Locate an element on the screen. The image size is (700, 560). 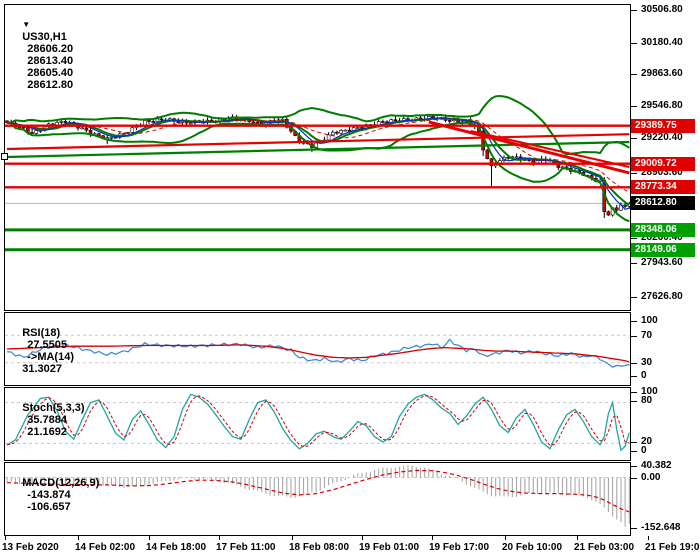
price-axis-label: 29863.60 is located at coordinates (662, 73).